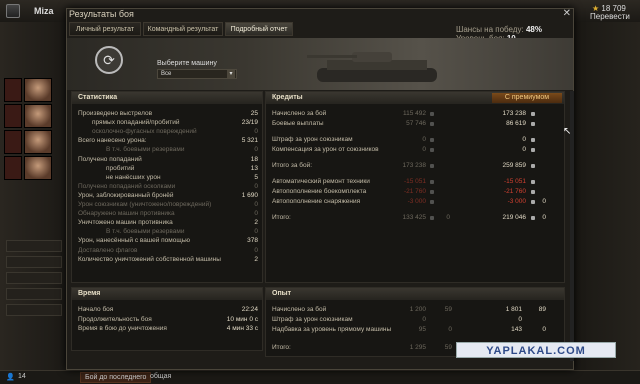 The width and height of the screenshot is (640, 384). I want to click on credits-label: Начислено за бой, so click(299, 113).